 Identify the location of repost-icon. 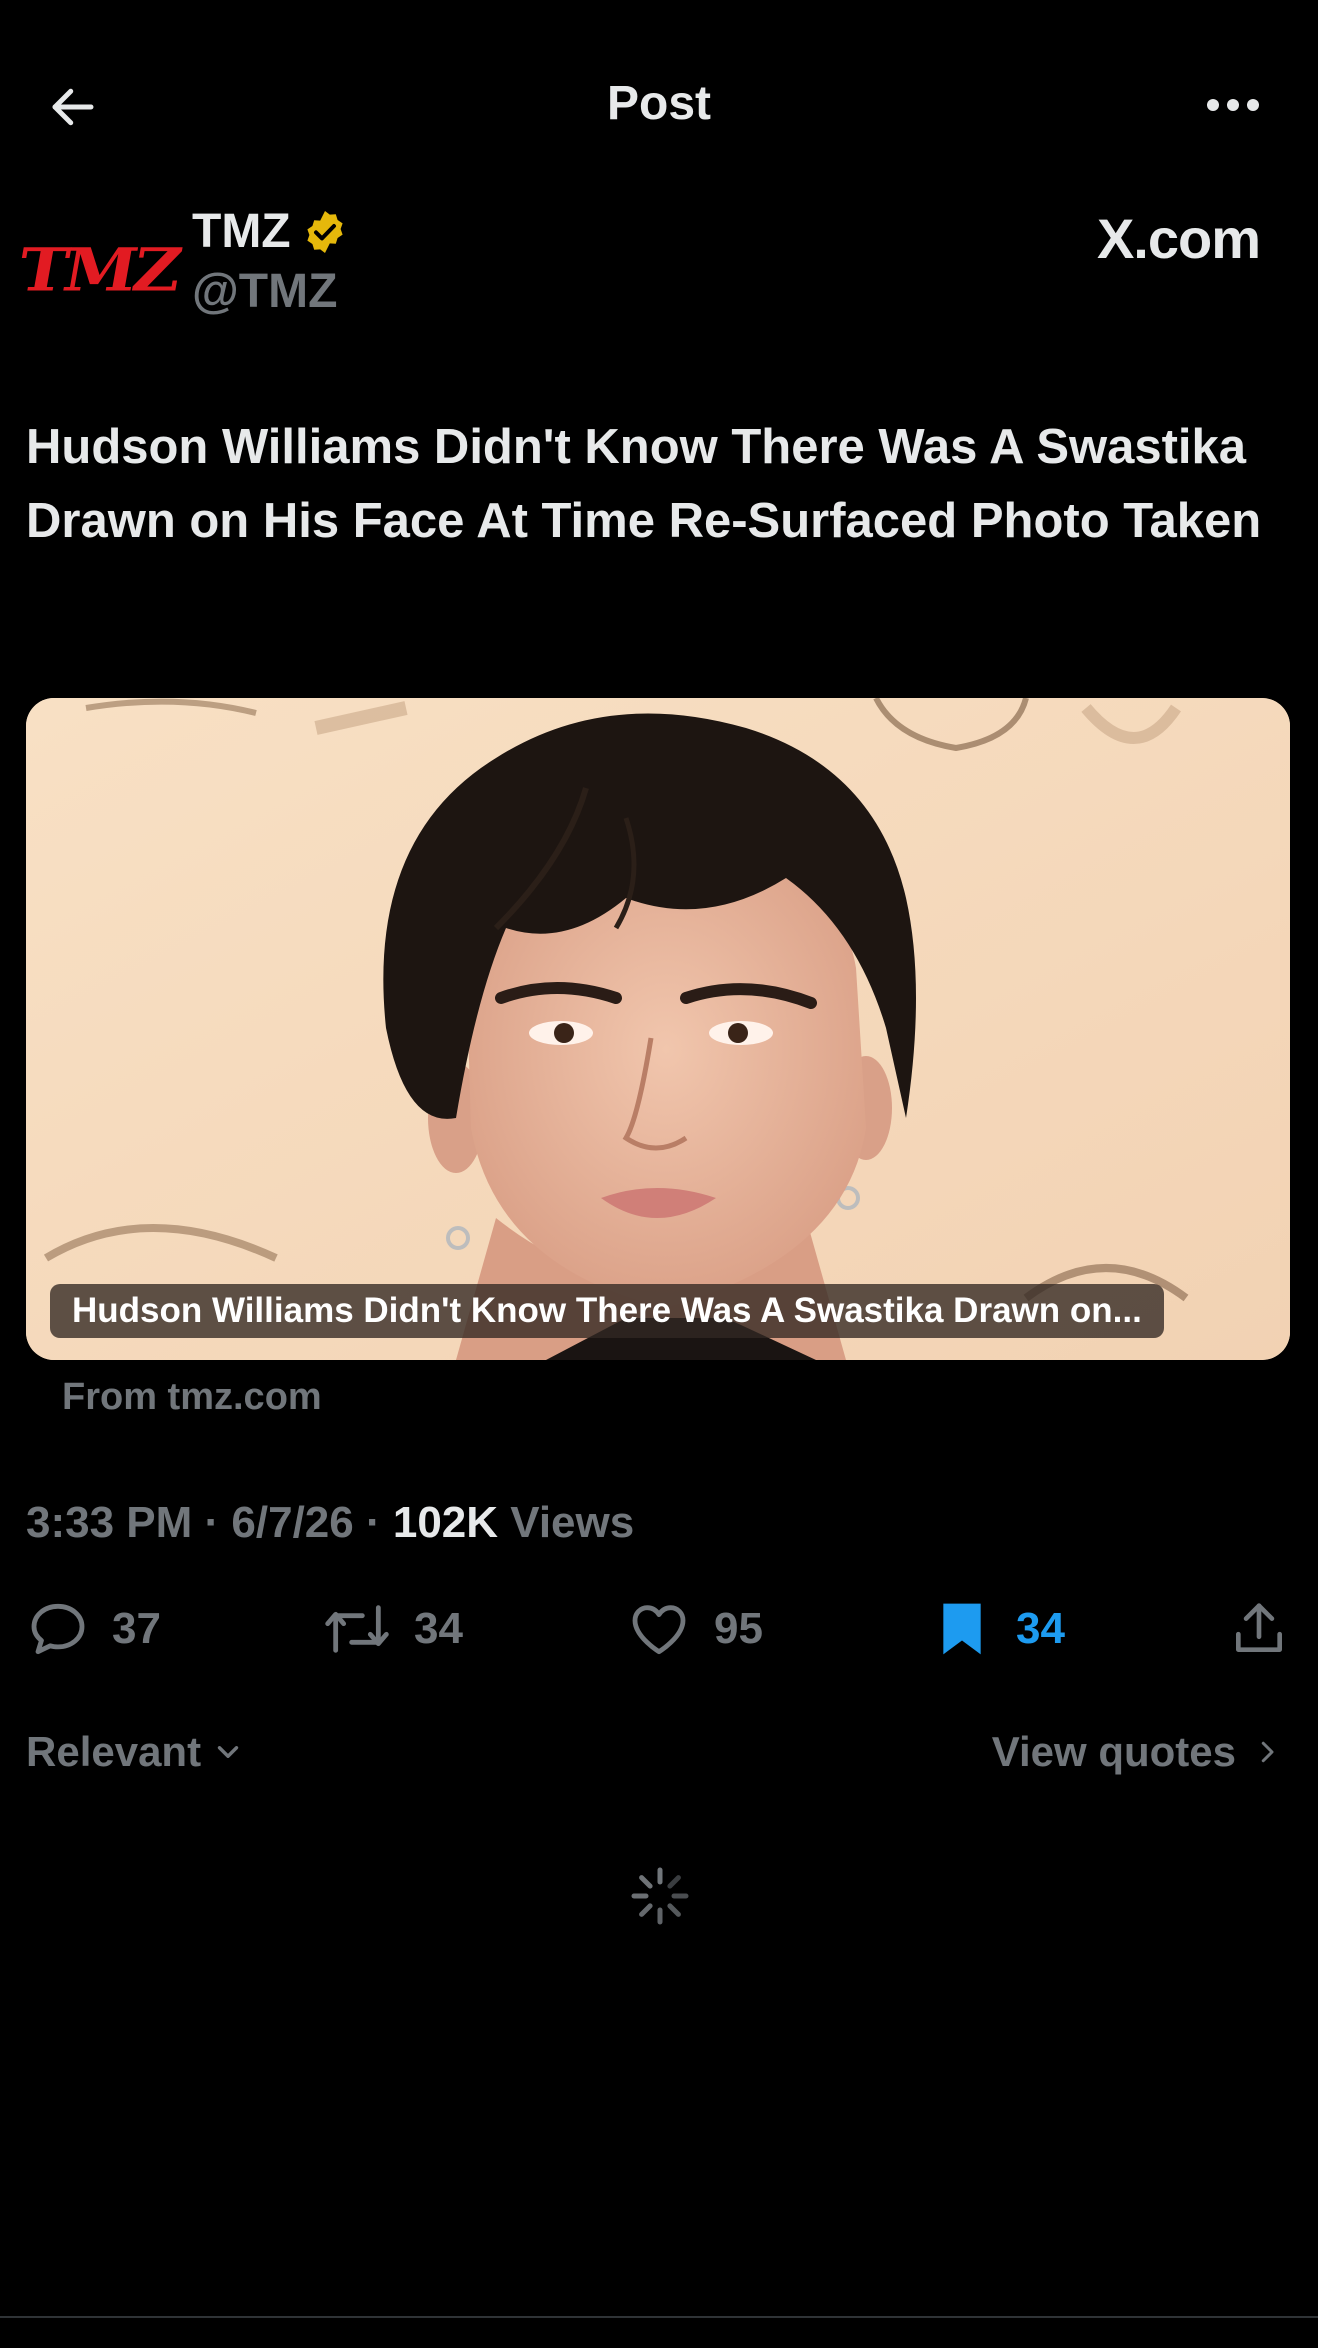
(357, 1629).